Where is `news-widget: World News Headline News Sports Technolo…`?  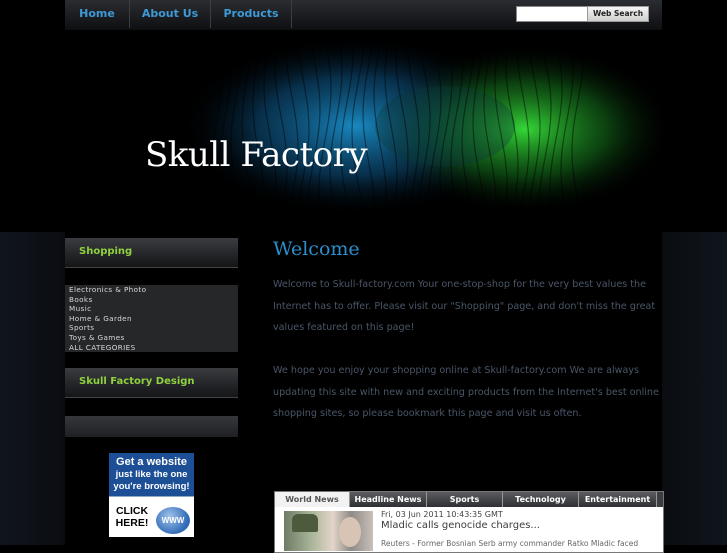
news-widget: World News Headline News Sports Technolo… is located at coordinates (469, 522).